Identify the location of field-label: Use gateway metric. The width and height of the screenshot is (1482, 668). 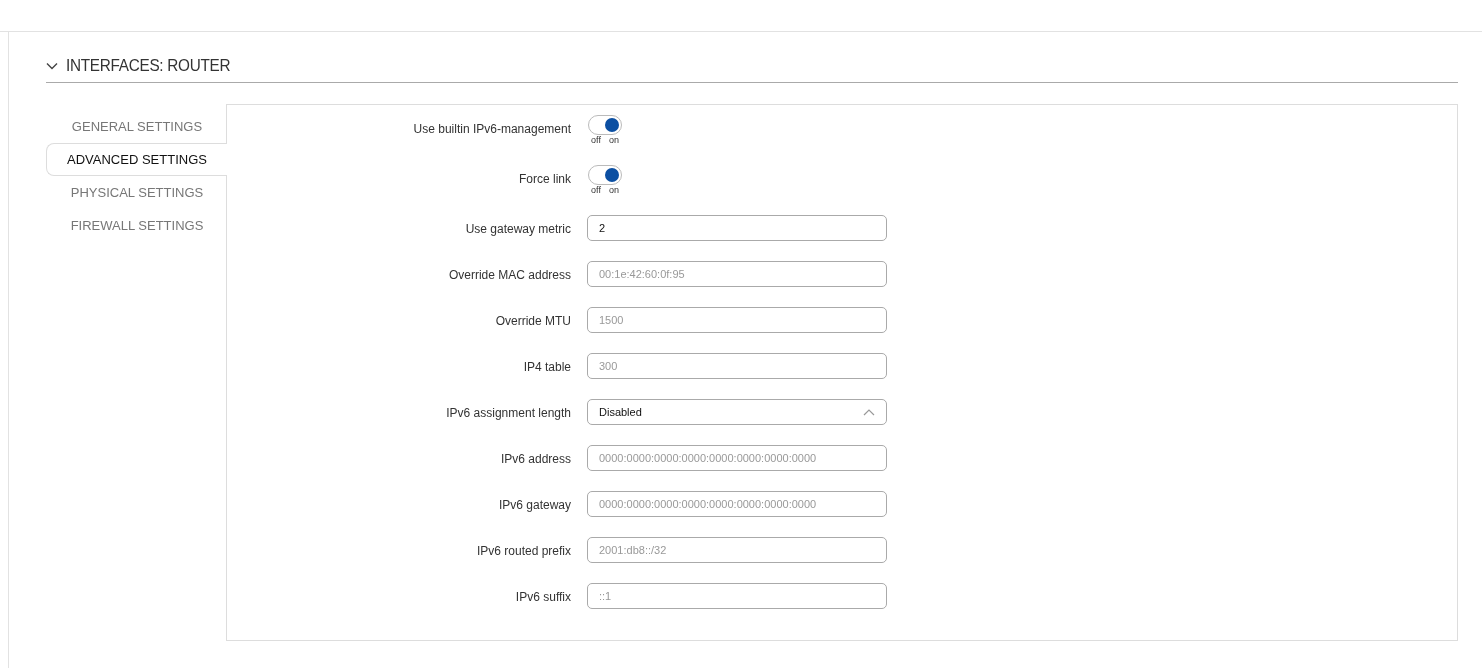
(517, 228).